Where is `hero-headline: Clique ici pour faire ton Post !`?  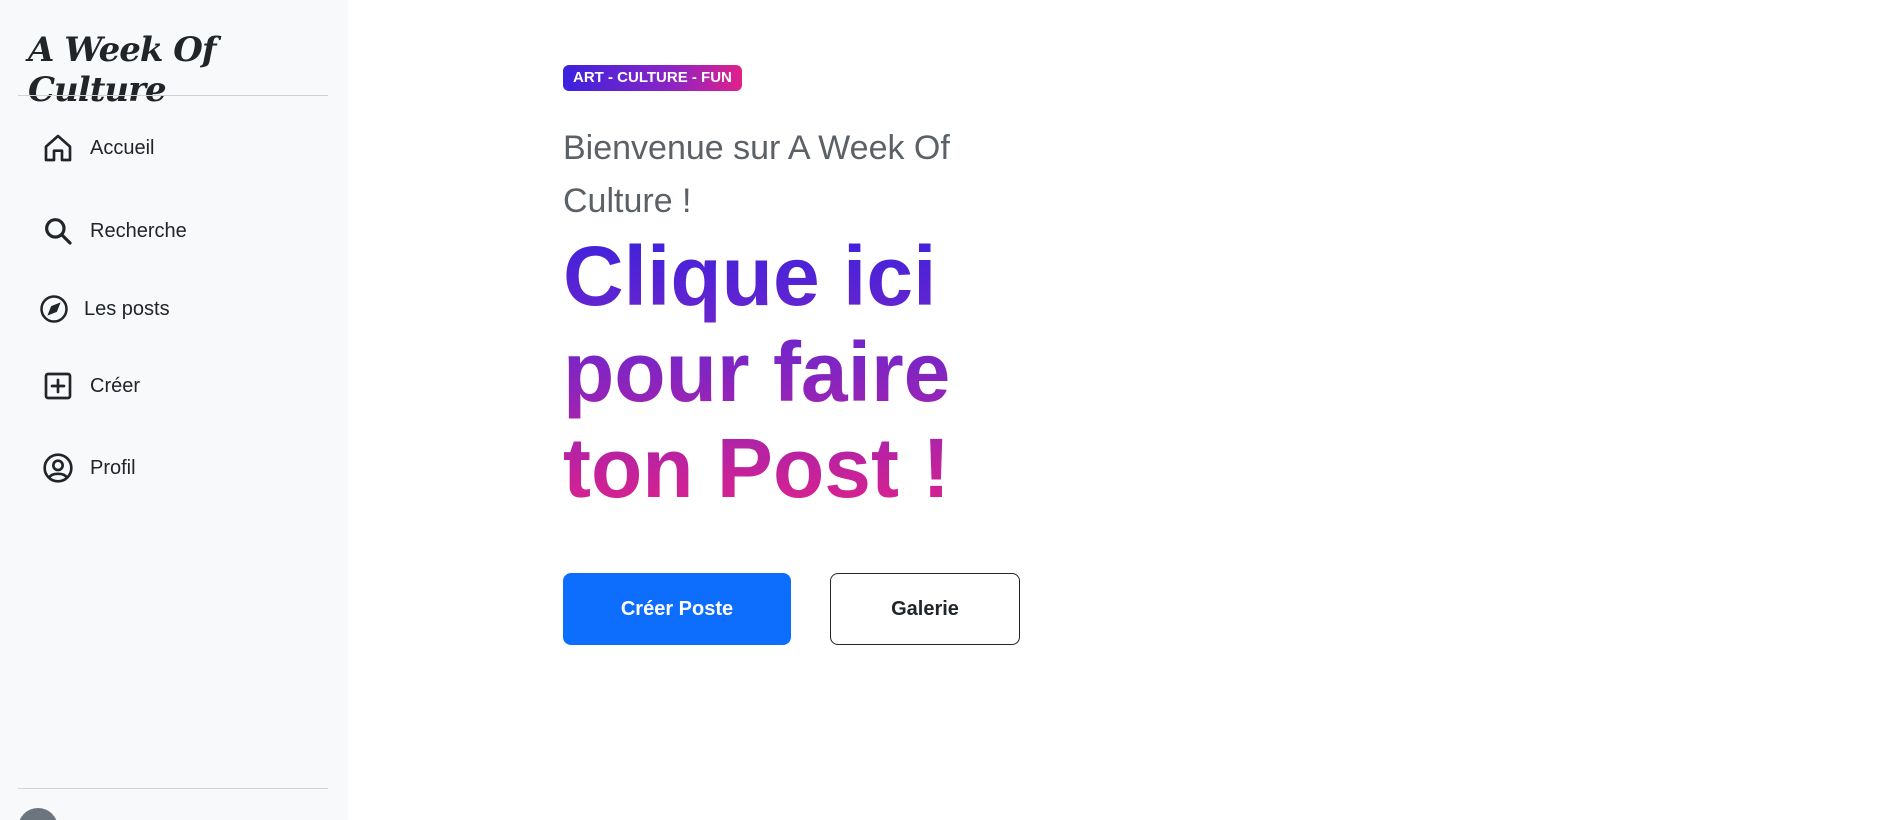
hero-headline: Clique ici pour faire ton Post ! is located at coordinates (823, 372).